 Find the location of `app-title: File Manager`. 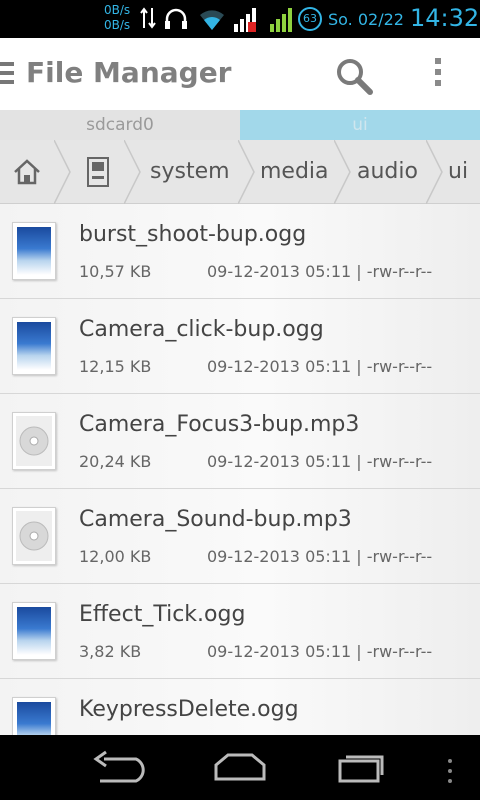

app-title: File Manager is located at coordinates (129, 72).